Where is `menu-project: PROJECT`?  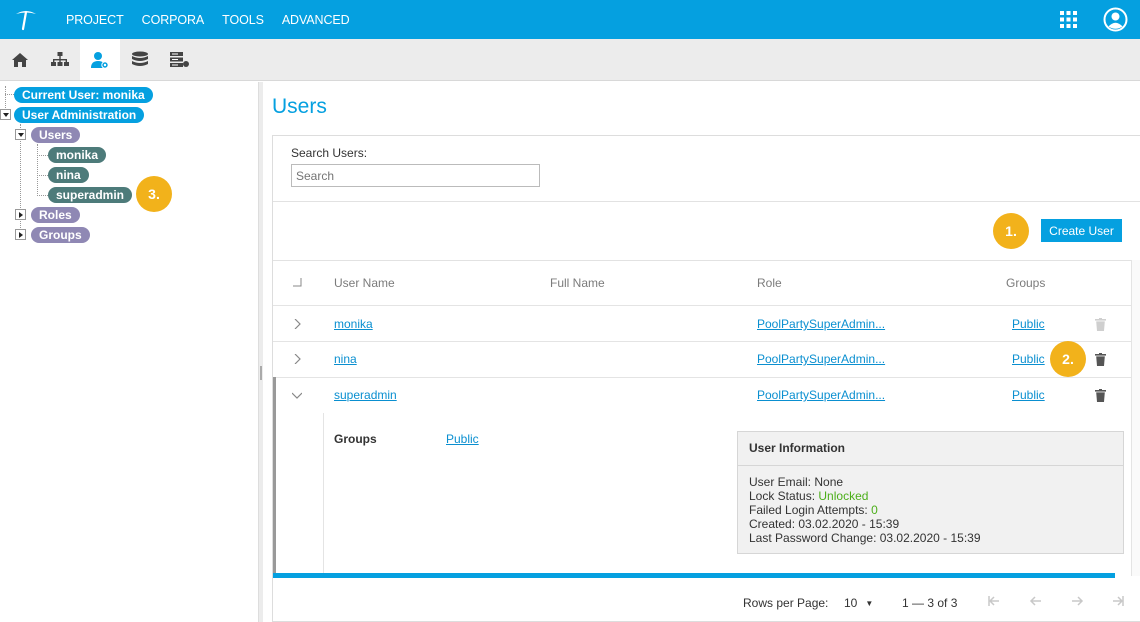 menu-project: PROJECT is located at coordinates (95, 20).